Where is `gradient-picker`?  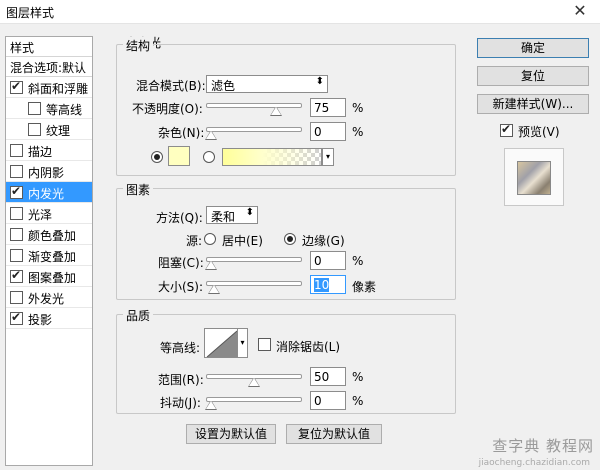
gradient-picker is located at coordinates (272, 157).